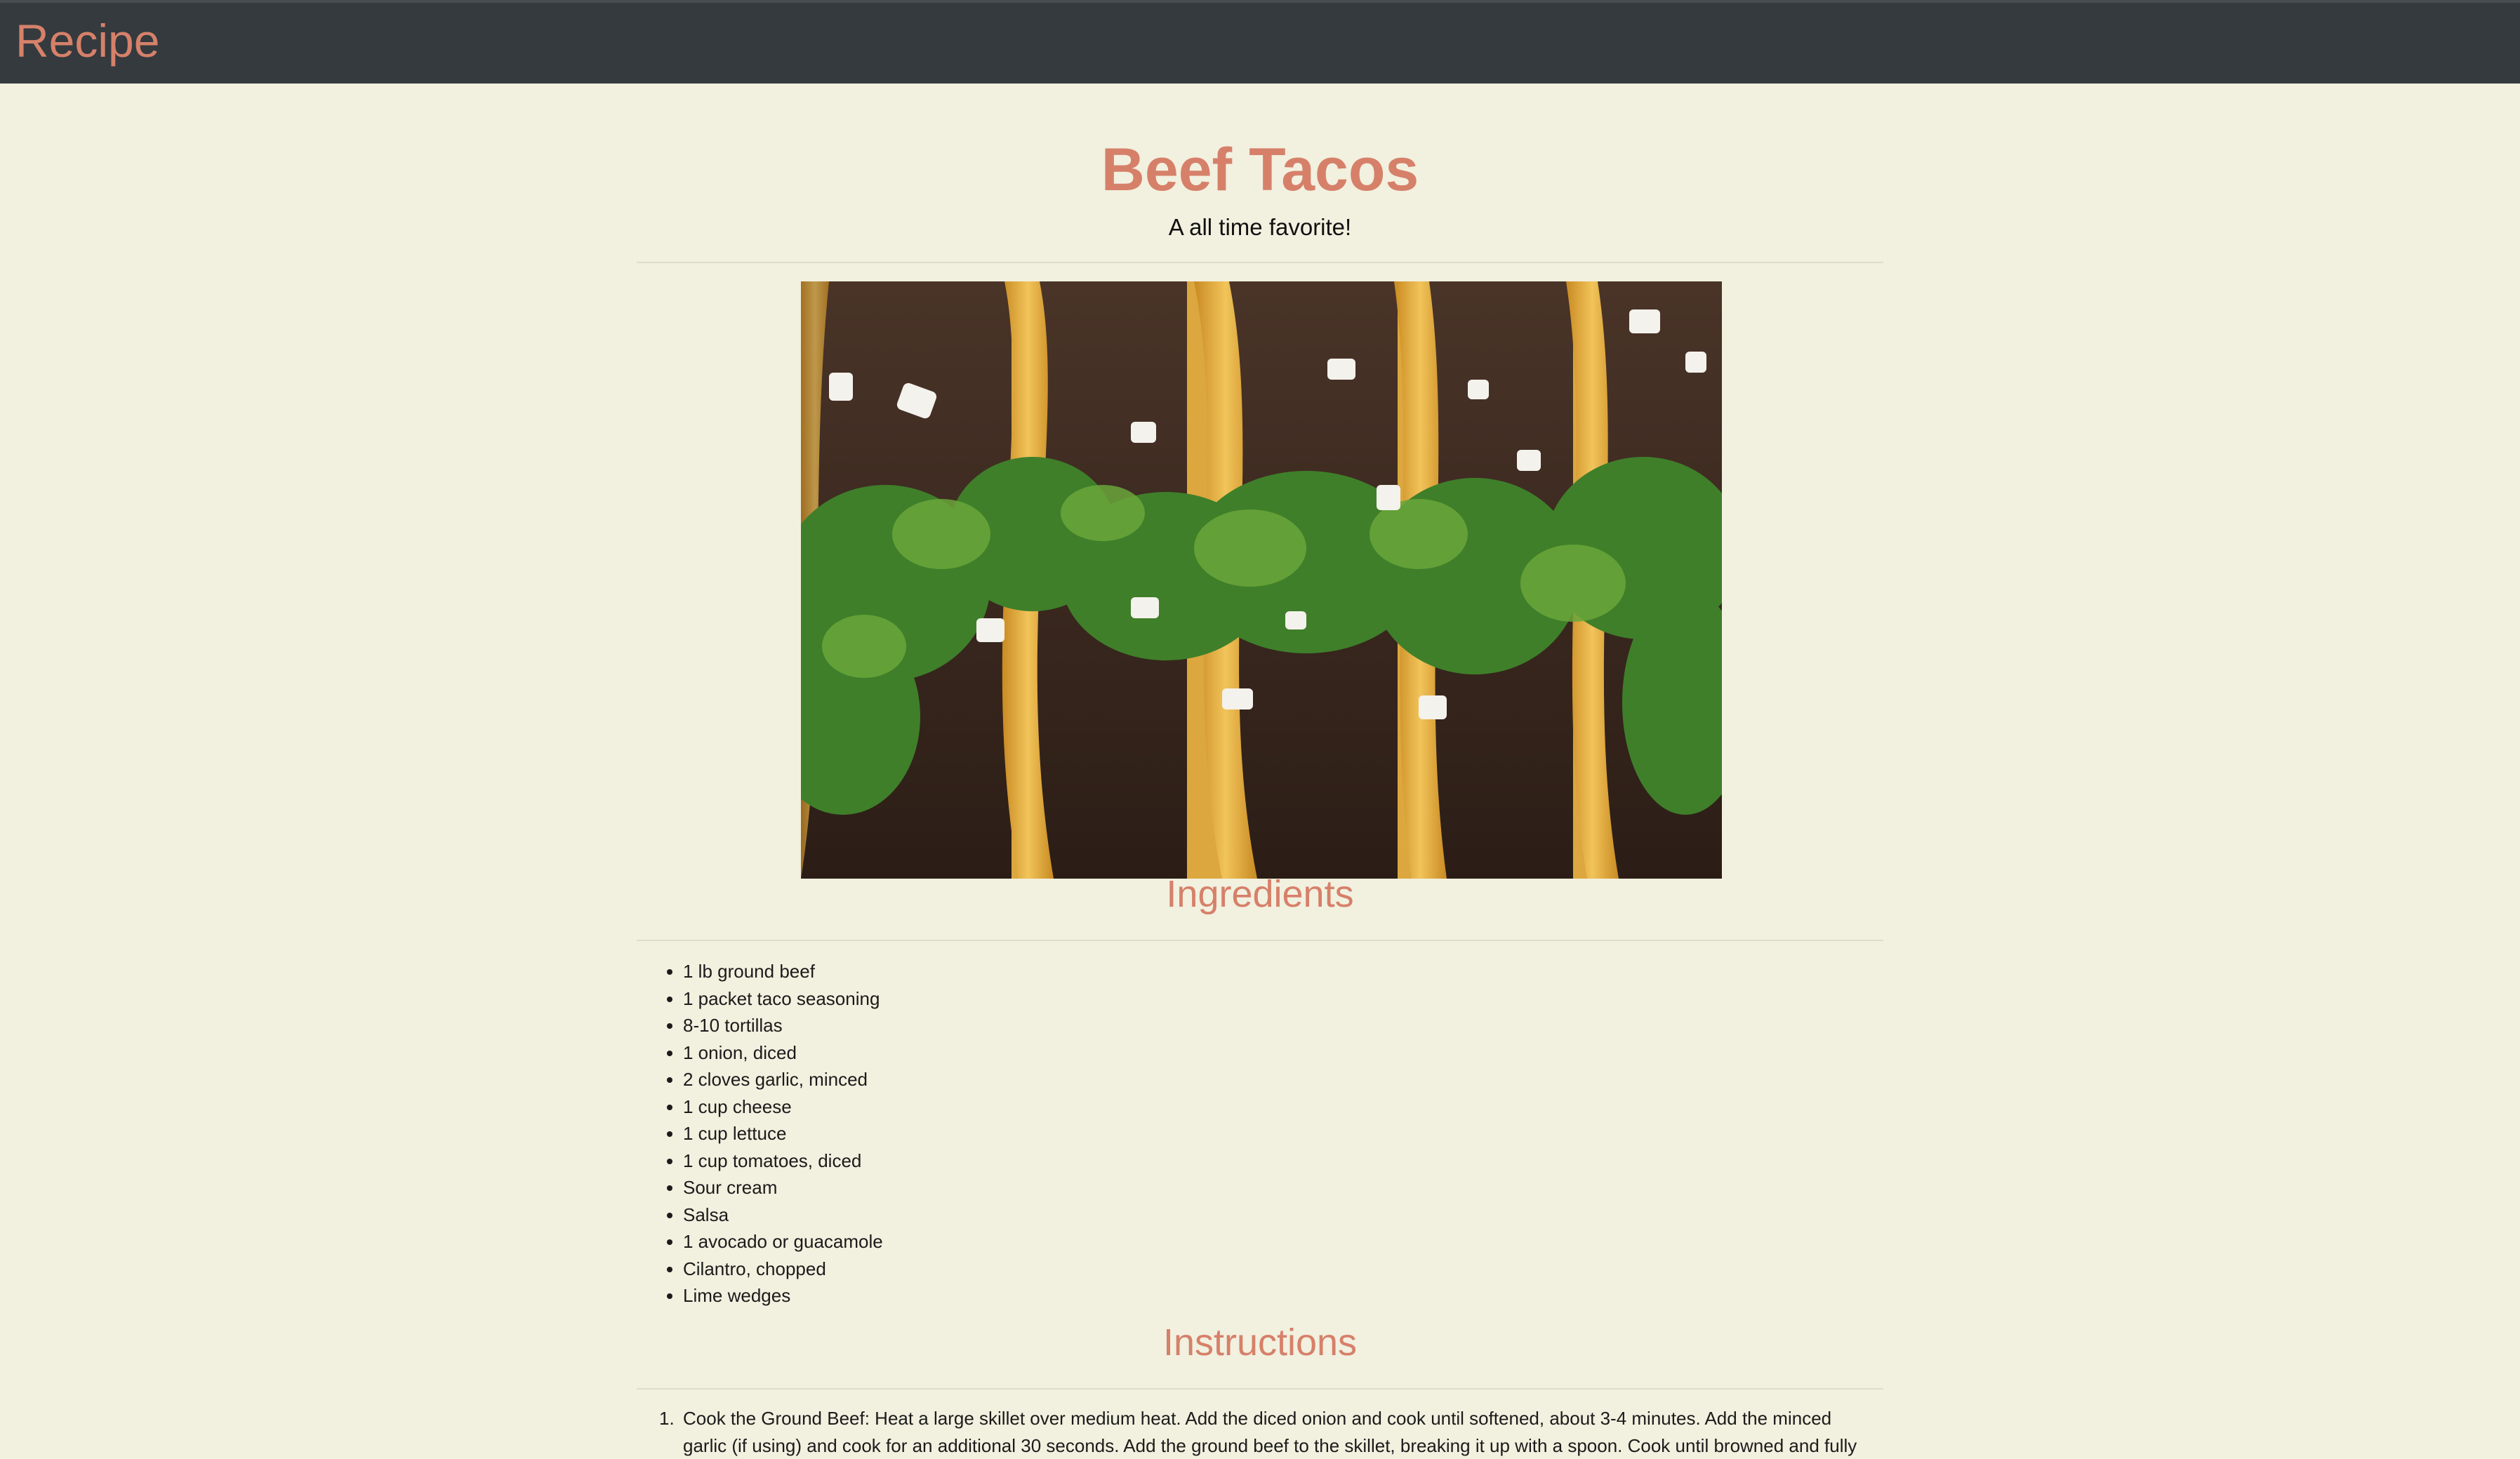 Image resolution: width=2520 pixels, height=1459 pixels. Describe the element at coordinates (775, 999) in the screenshot. I see `list-item: 1 packet taco seasoning` at that location.